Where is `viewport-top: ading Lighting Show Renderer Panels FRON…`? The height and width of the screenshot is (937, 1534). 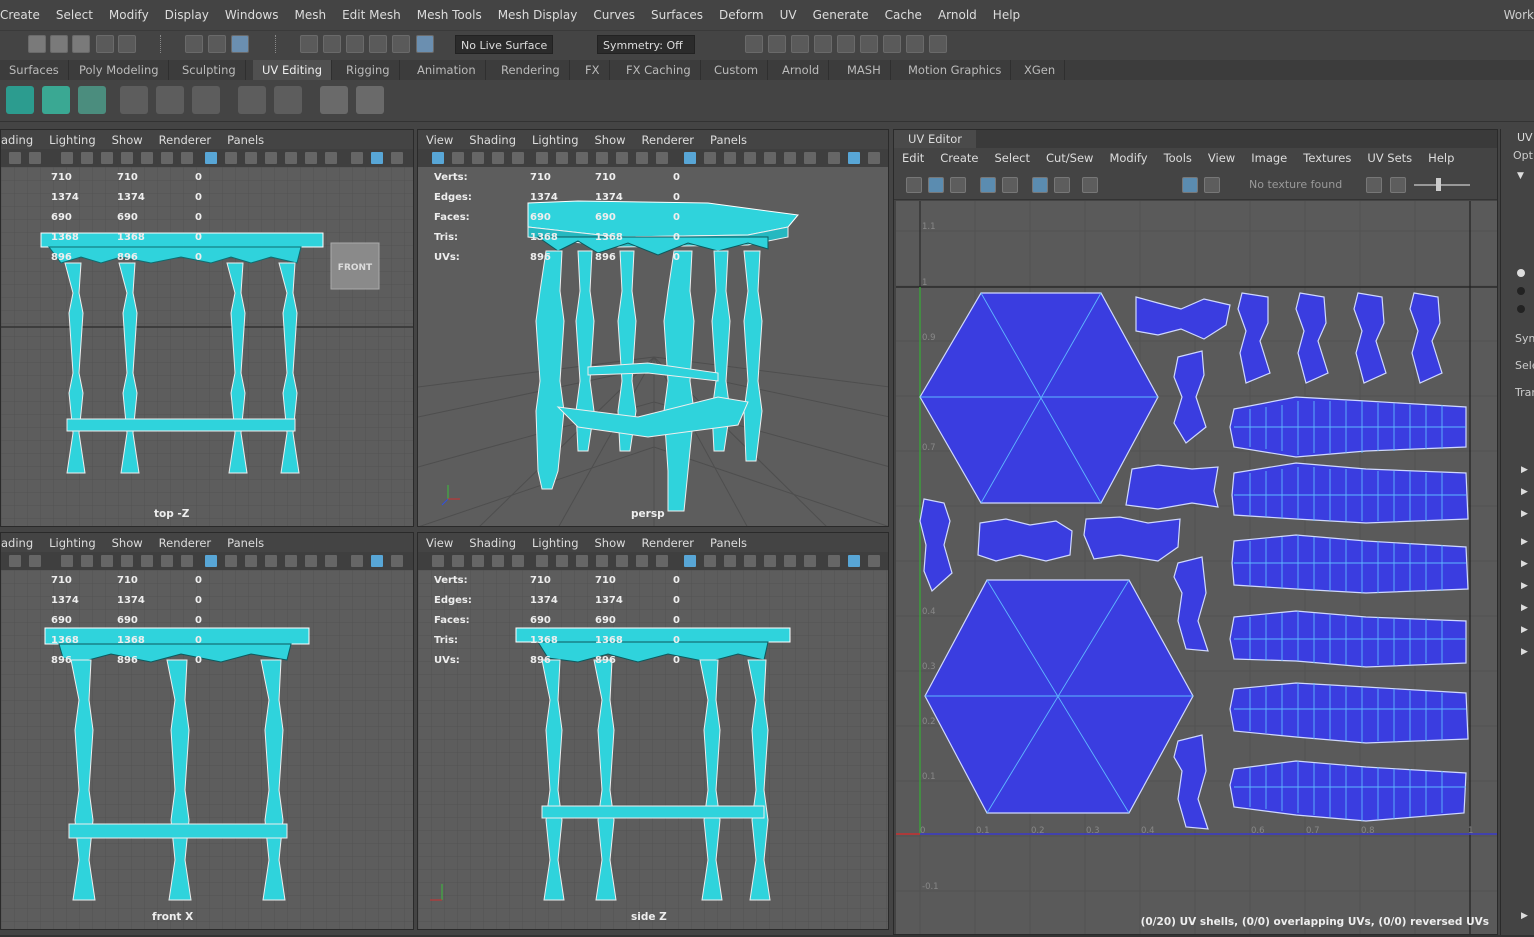 viewport-top: ading Lighting Show Renderer Panels FRON… is located at coordinates (207, 328).